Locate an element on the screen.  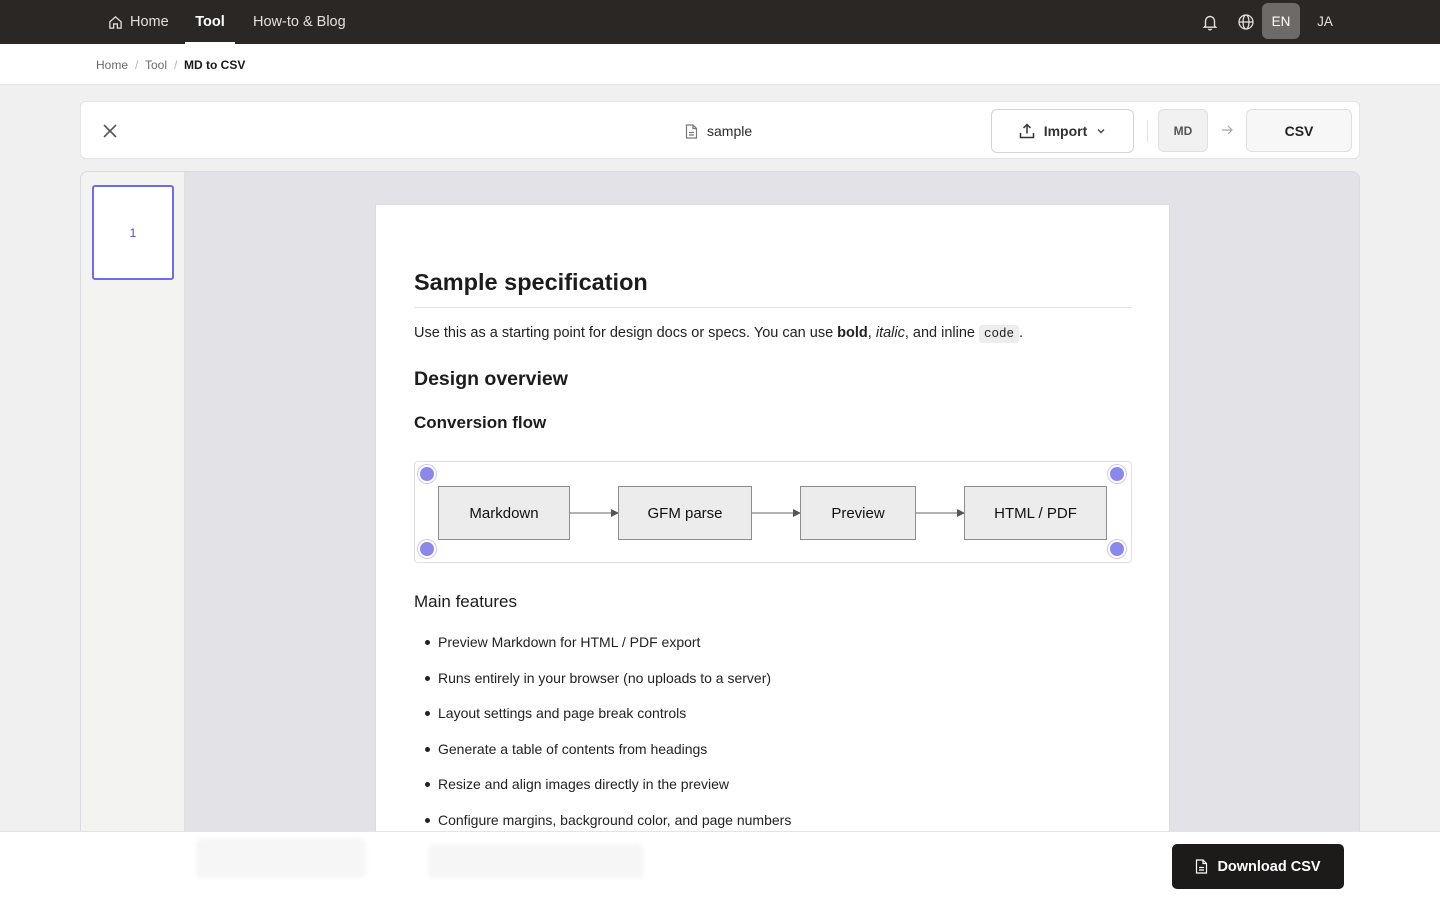
list-item: Layout settings and page break controls is located at coordinates (602, 722).